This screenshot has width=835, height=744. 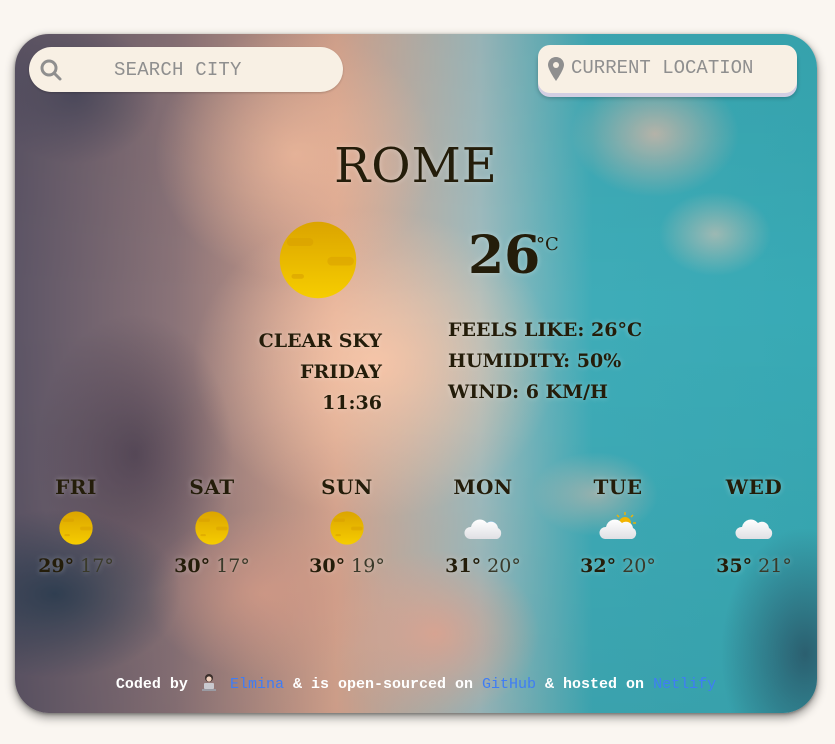 What do you see at coordinates (483, 487) in the screenshot?
I see `forecast-day-name: MON` at bounding box center [483, 487].